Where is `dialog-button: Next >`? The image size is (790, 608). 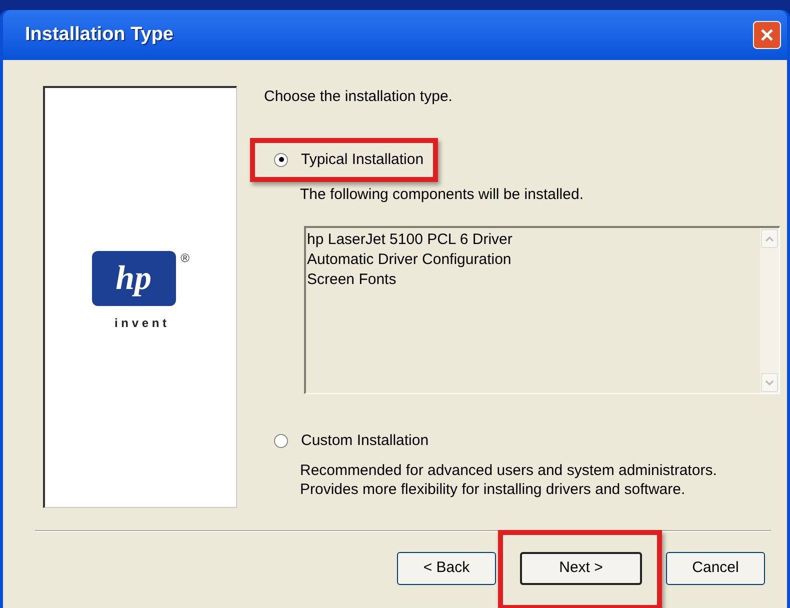
dialog-button: Next > is located at coordinates (581, 568).